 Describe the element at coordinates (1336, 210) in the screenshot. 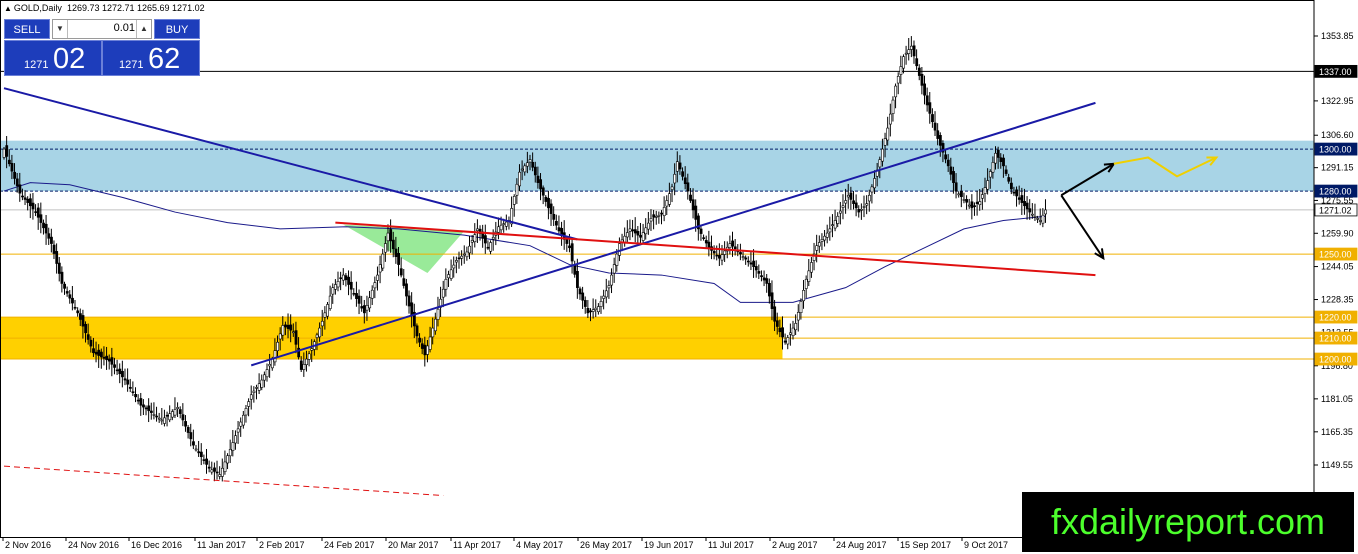

I see `price-tag: 1271.02` at that location.